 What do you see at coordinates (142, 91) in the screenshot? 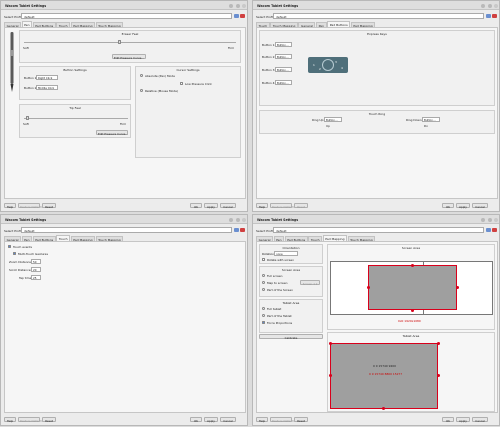
I see `relative-mode-radio` at bounding box center [142, 91].